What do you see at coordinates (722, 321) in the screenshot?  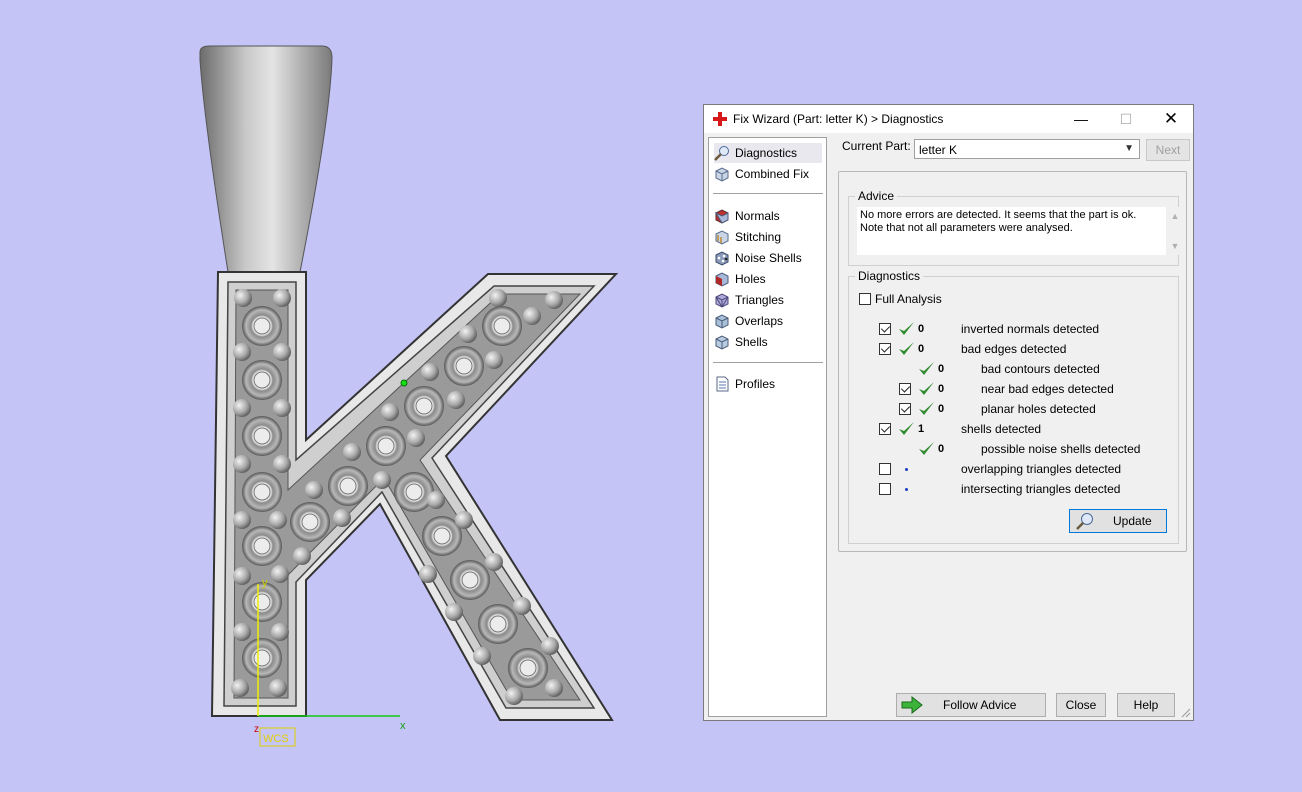 I see `overlaps-cube-icon` at bounding box center [722, 321].